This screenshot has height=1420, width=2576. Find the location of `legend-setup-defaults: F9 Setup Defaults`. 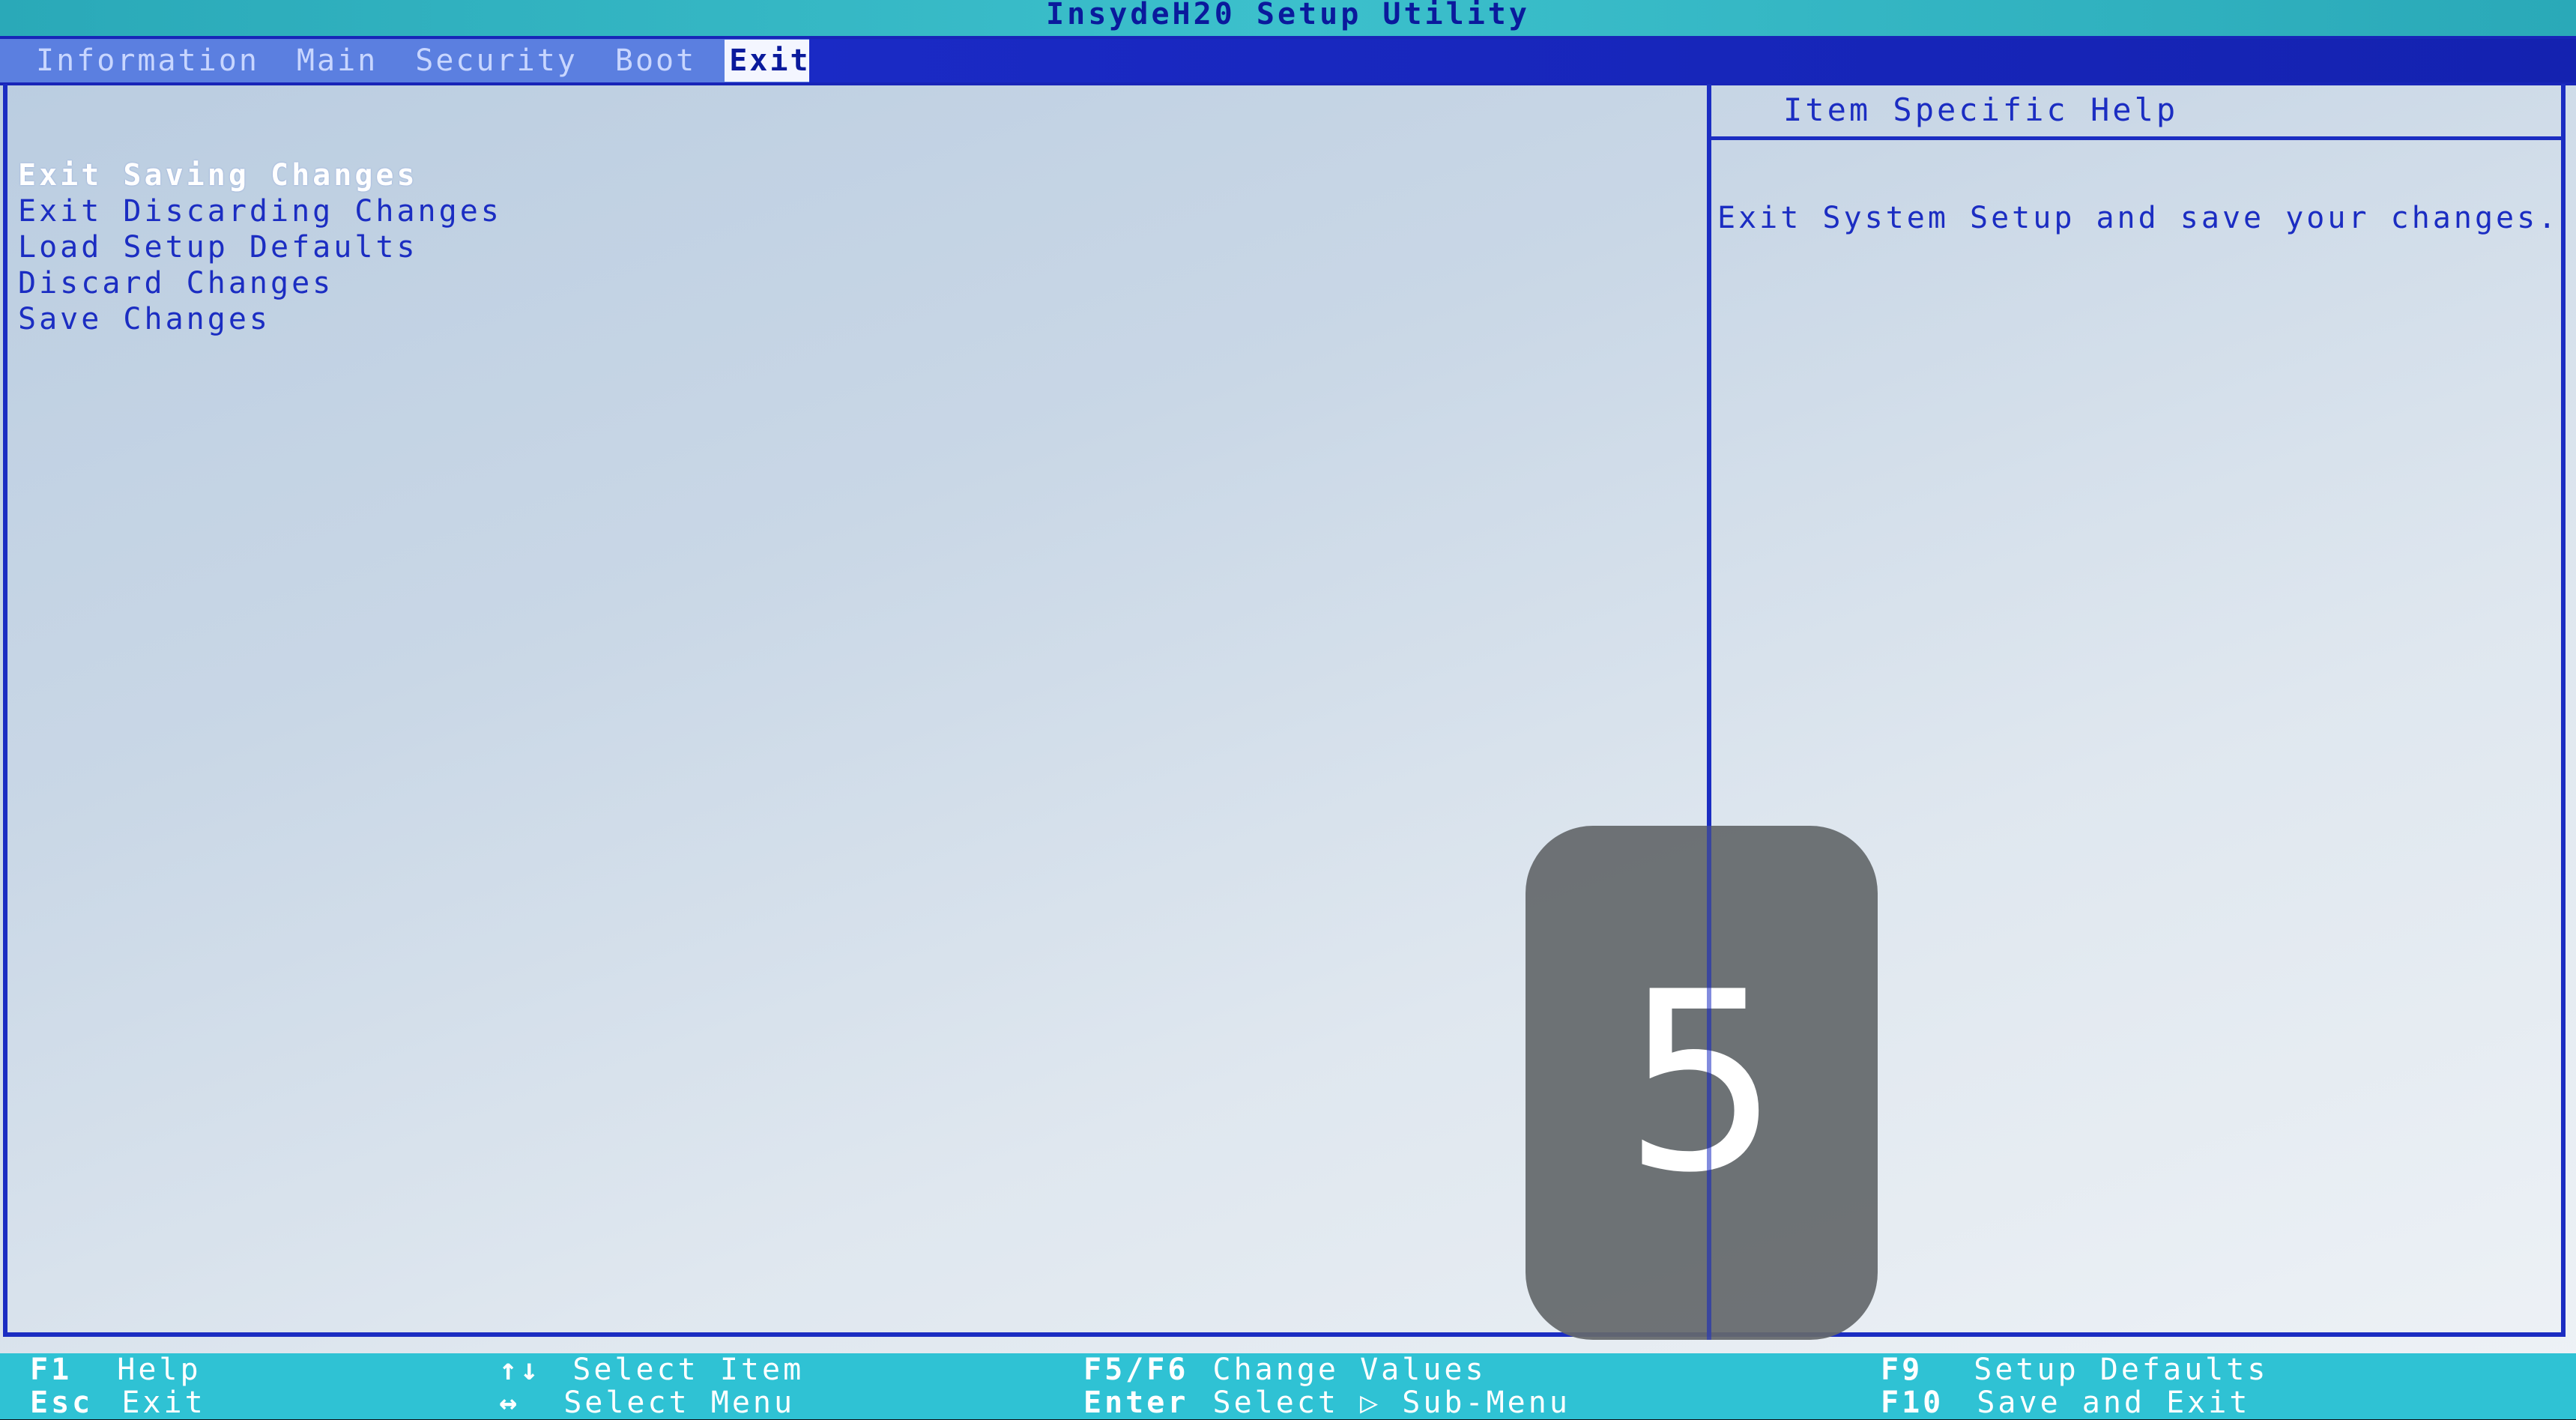

legend-setup-defaults: F9 Setup Defaults is located at coordinates (2074, 1369).